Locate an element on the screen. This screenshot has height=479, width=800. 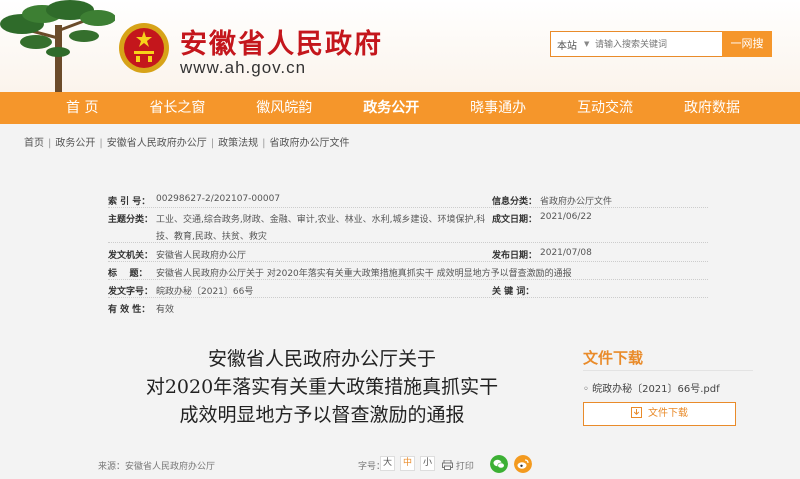
created-date-label: 成文日期： is located at coordinates (515, 220).